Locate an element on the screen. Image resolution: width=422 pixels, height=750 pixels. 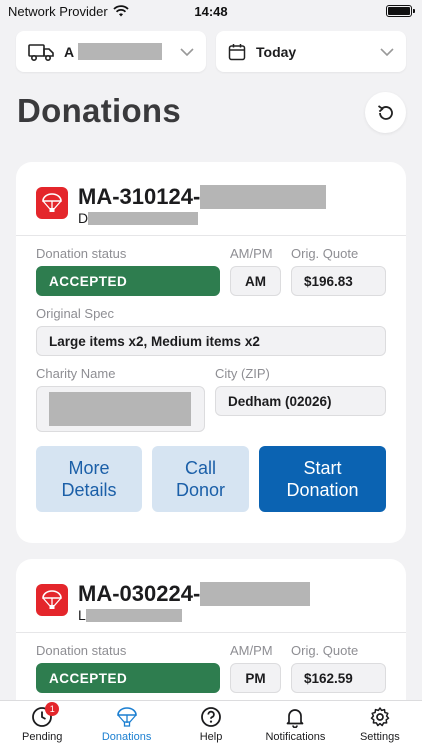
tab-label: Settings is located at coordinates (379, 737).